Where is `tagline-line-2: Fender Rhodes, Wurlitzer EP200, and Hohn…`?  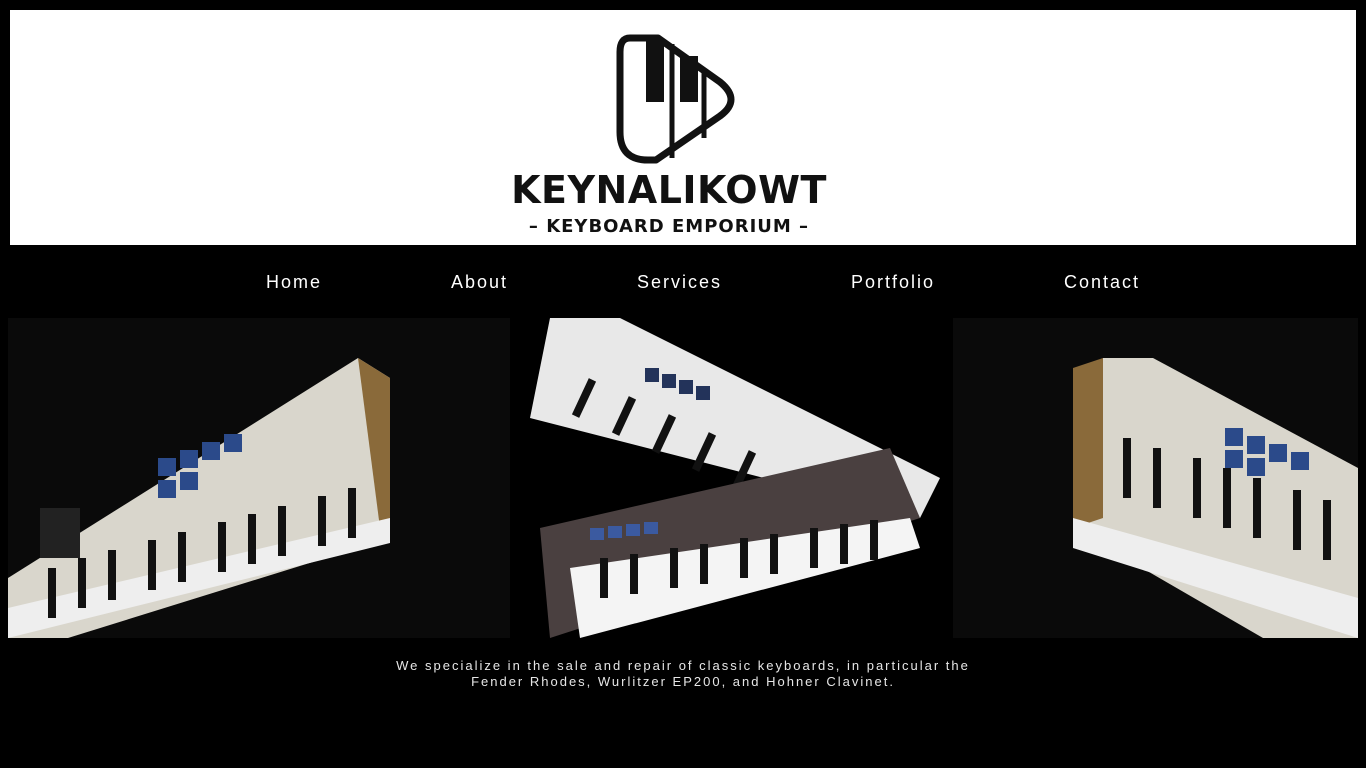 tagline-line-2: Fender Rhodes, Wurlitzer EP200, and Hohn… is located at coordinates (683, 681).